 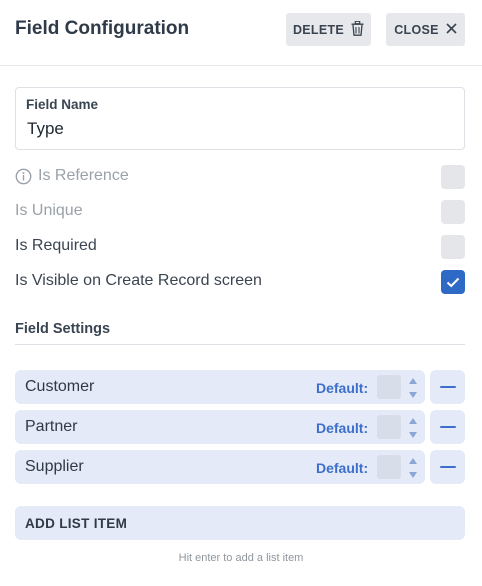 What do you see at coordinates (240, 177) in the screenshot?
I see `option-is-reference: Is Reference` at bounding box center [240, 177].